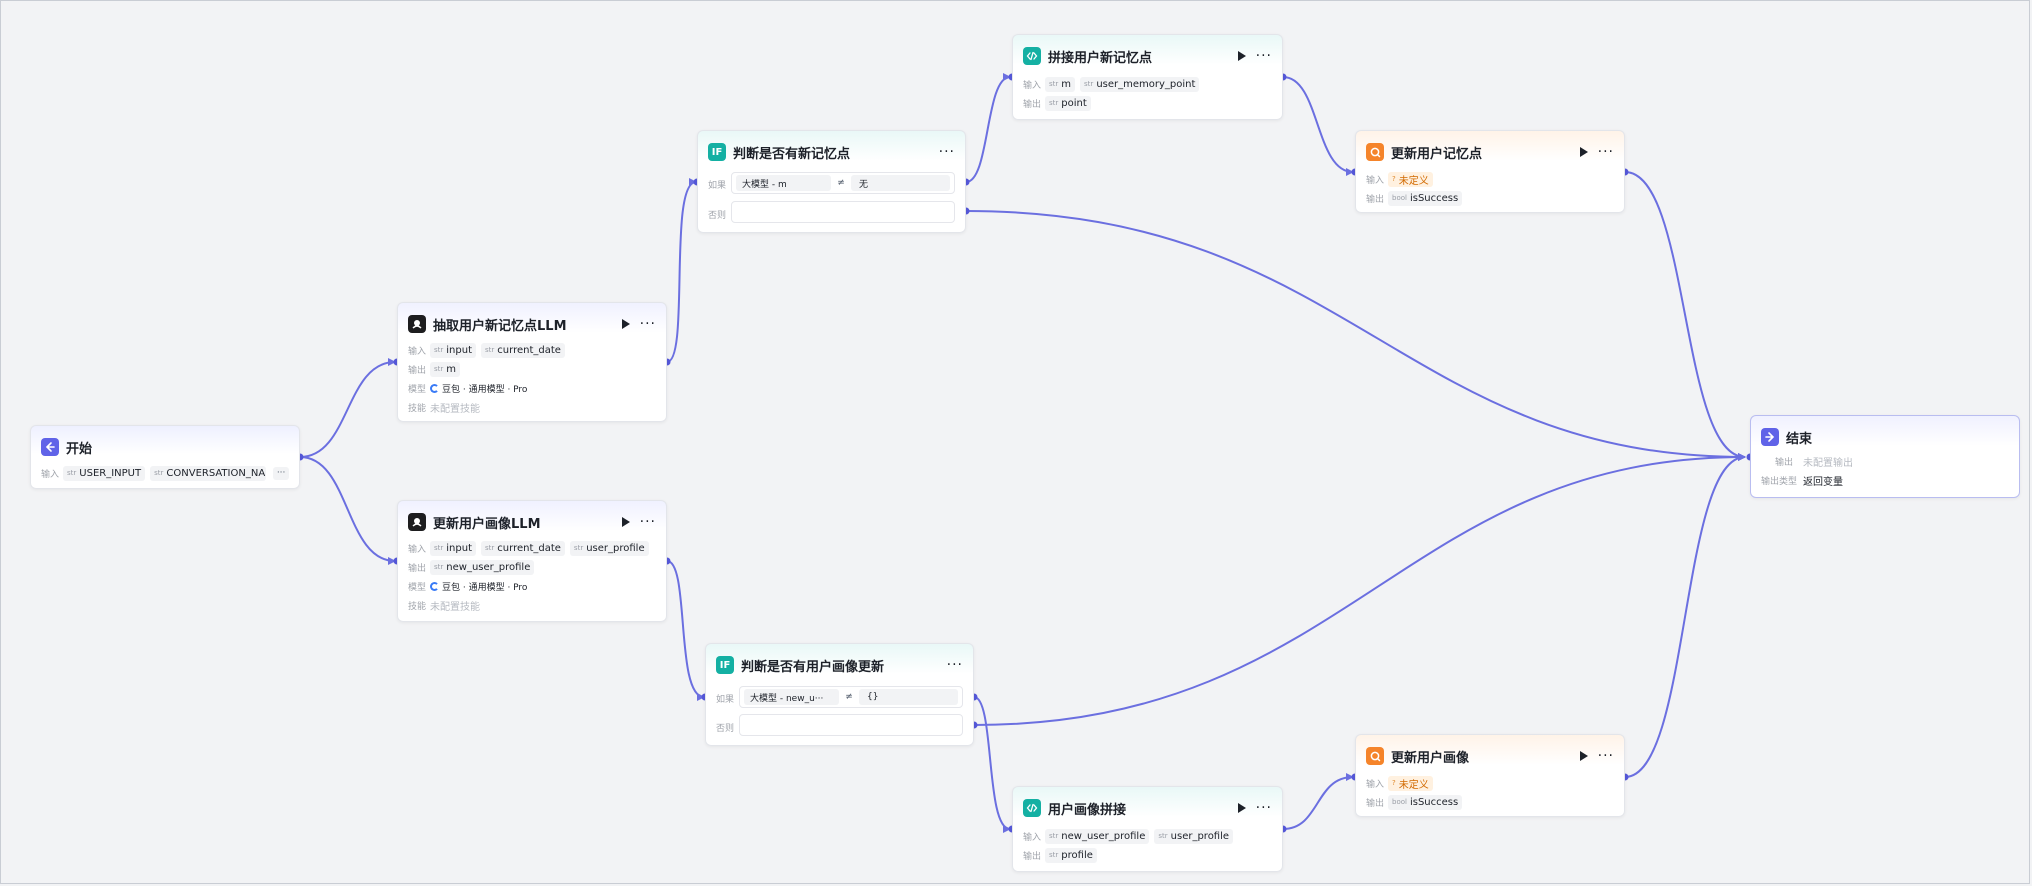  I want to click on output-chip: str profile, so click(1071, 855).